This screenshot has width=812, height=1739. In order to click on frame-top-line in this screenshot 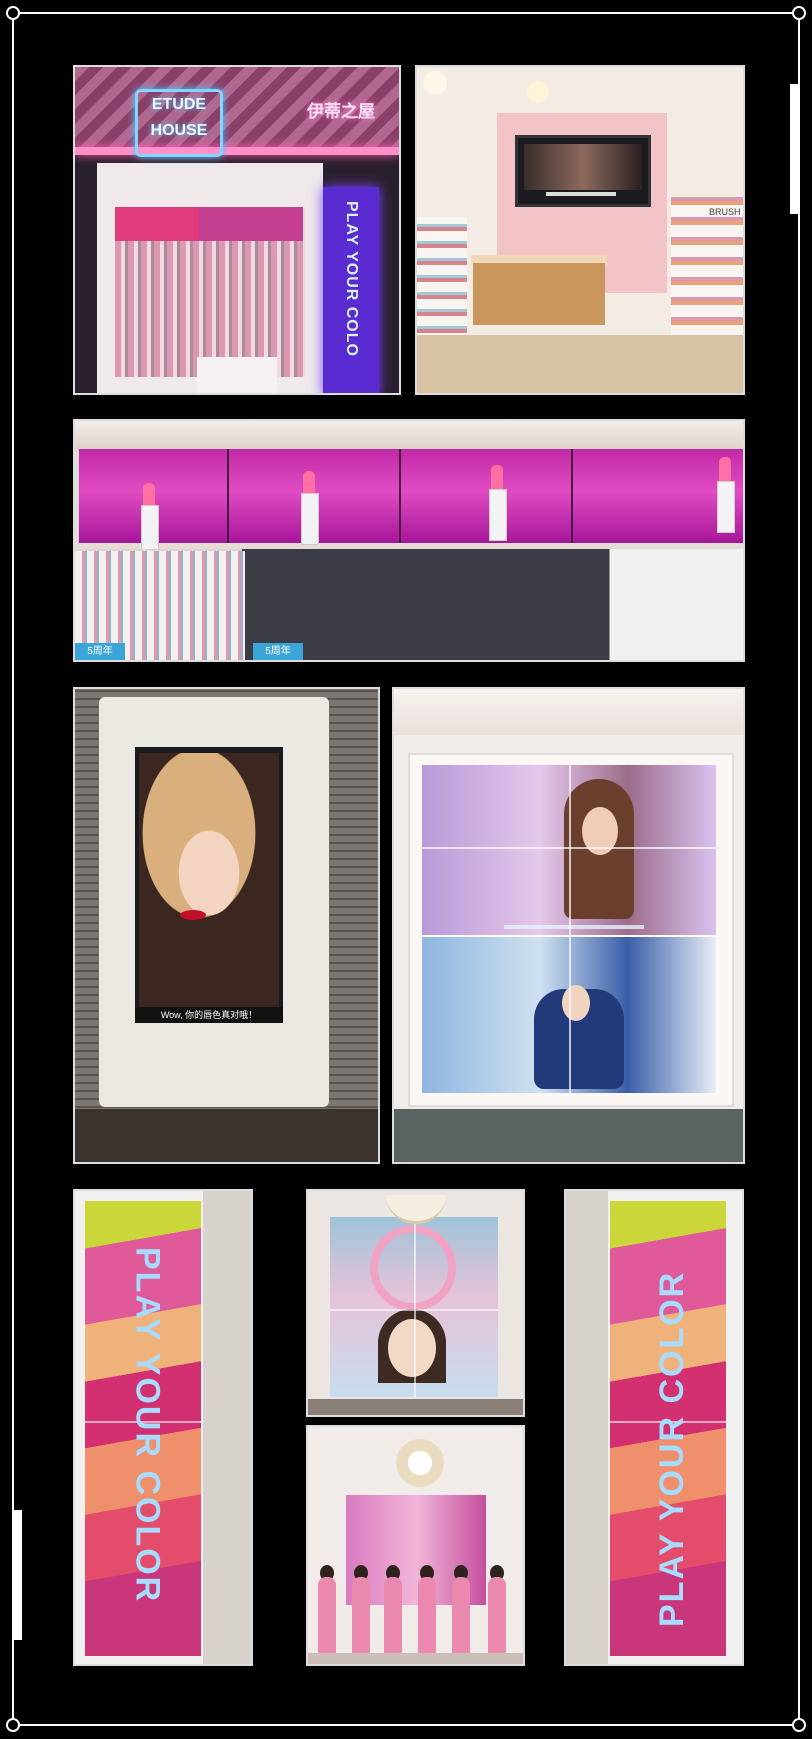, I will do `click(406, 13)`.